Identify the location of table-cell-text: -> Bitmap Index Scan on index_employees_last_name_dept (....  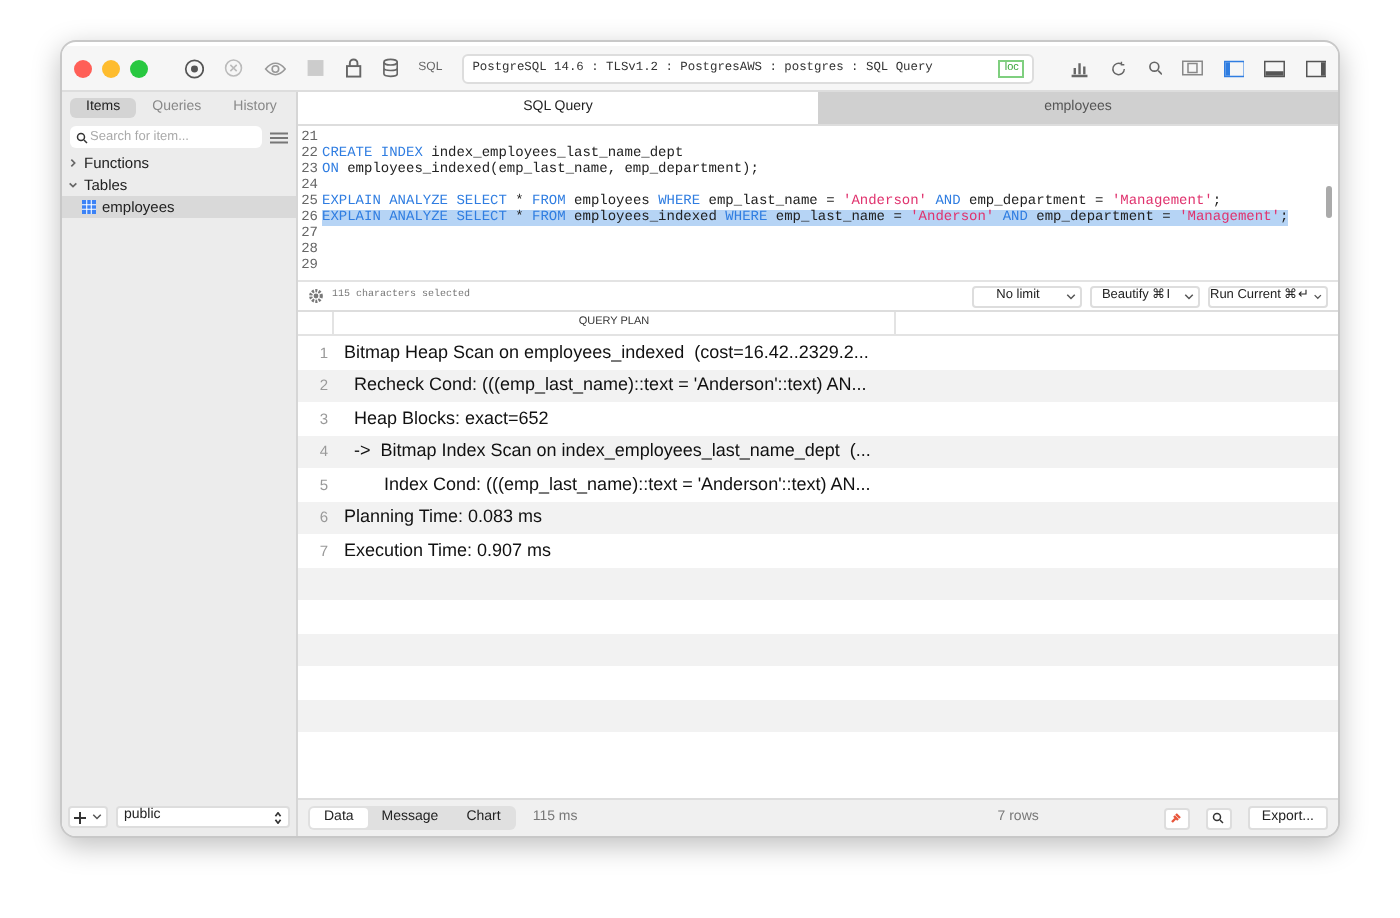
(612, 451).